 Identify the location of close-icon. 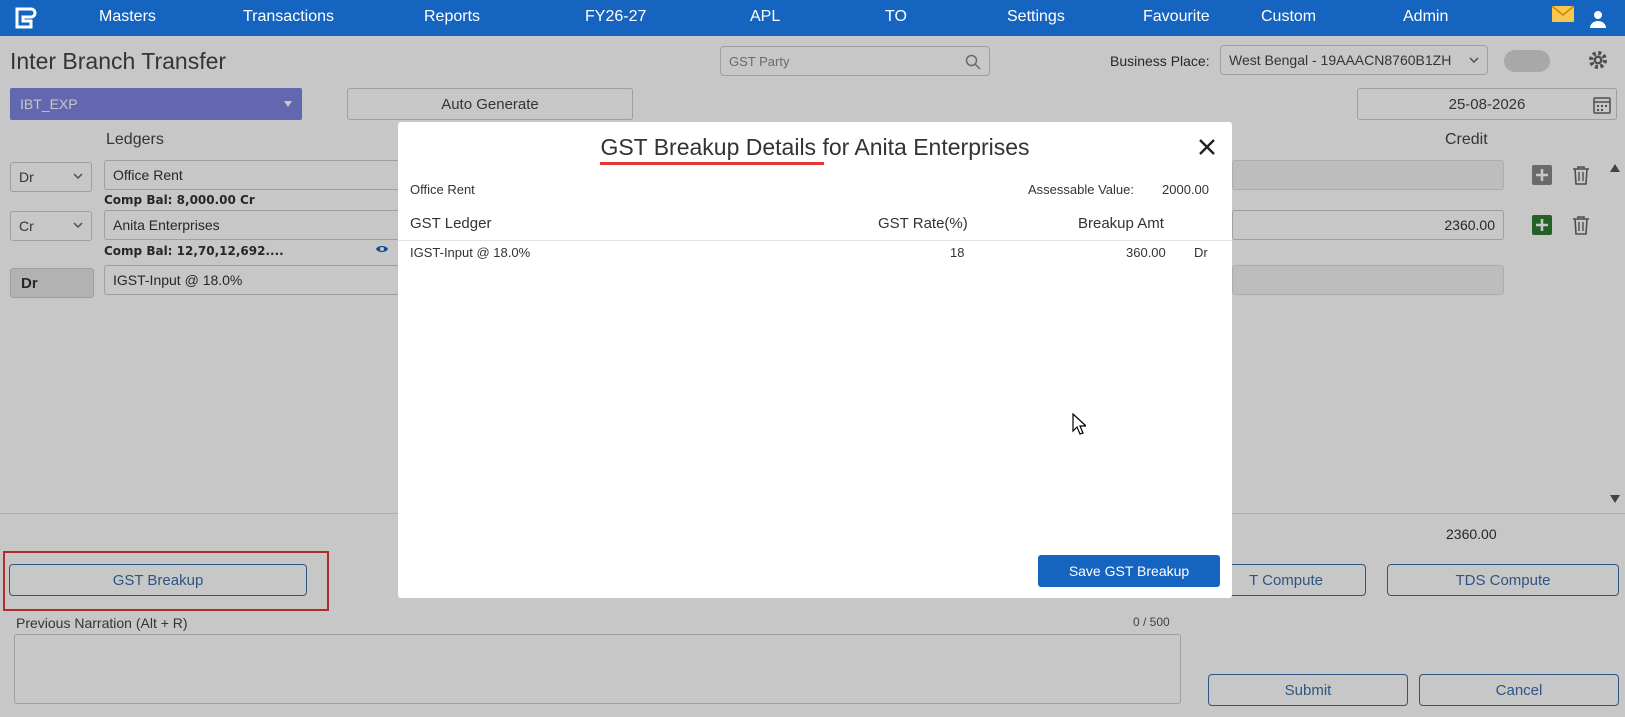
(1207, 147).